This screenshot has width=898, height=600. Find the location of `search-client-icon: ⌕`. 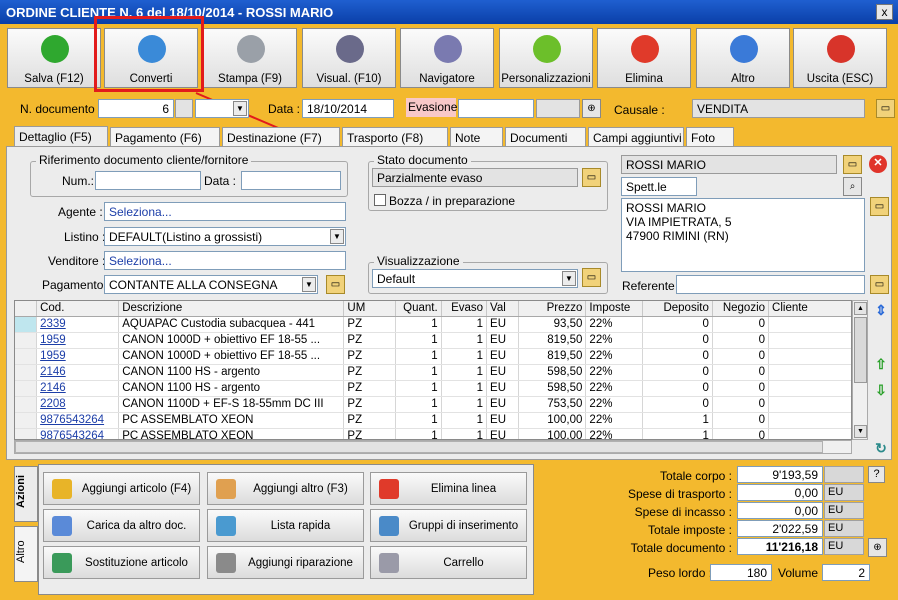

search-client-icon: ⌕ is located at coordinates (852, 186).